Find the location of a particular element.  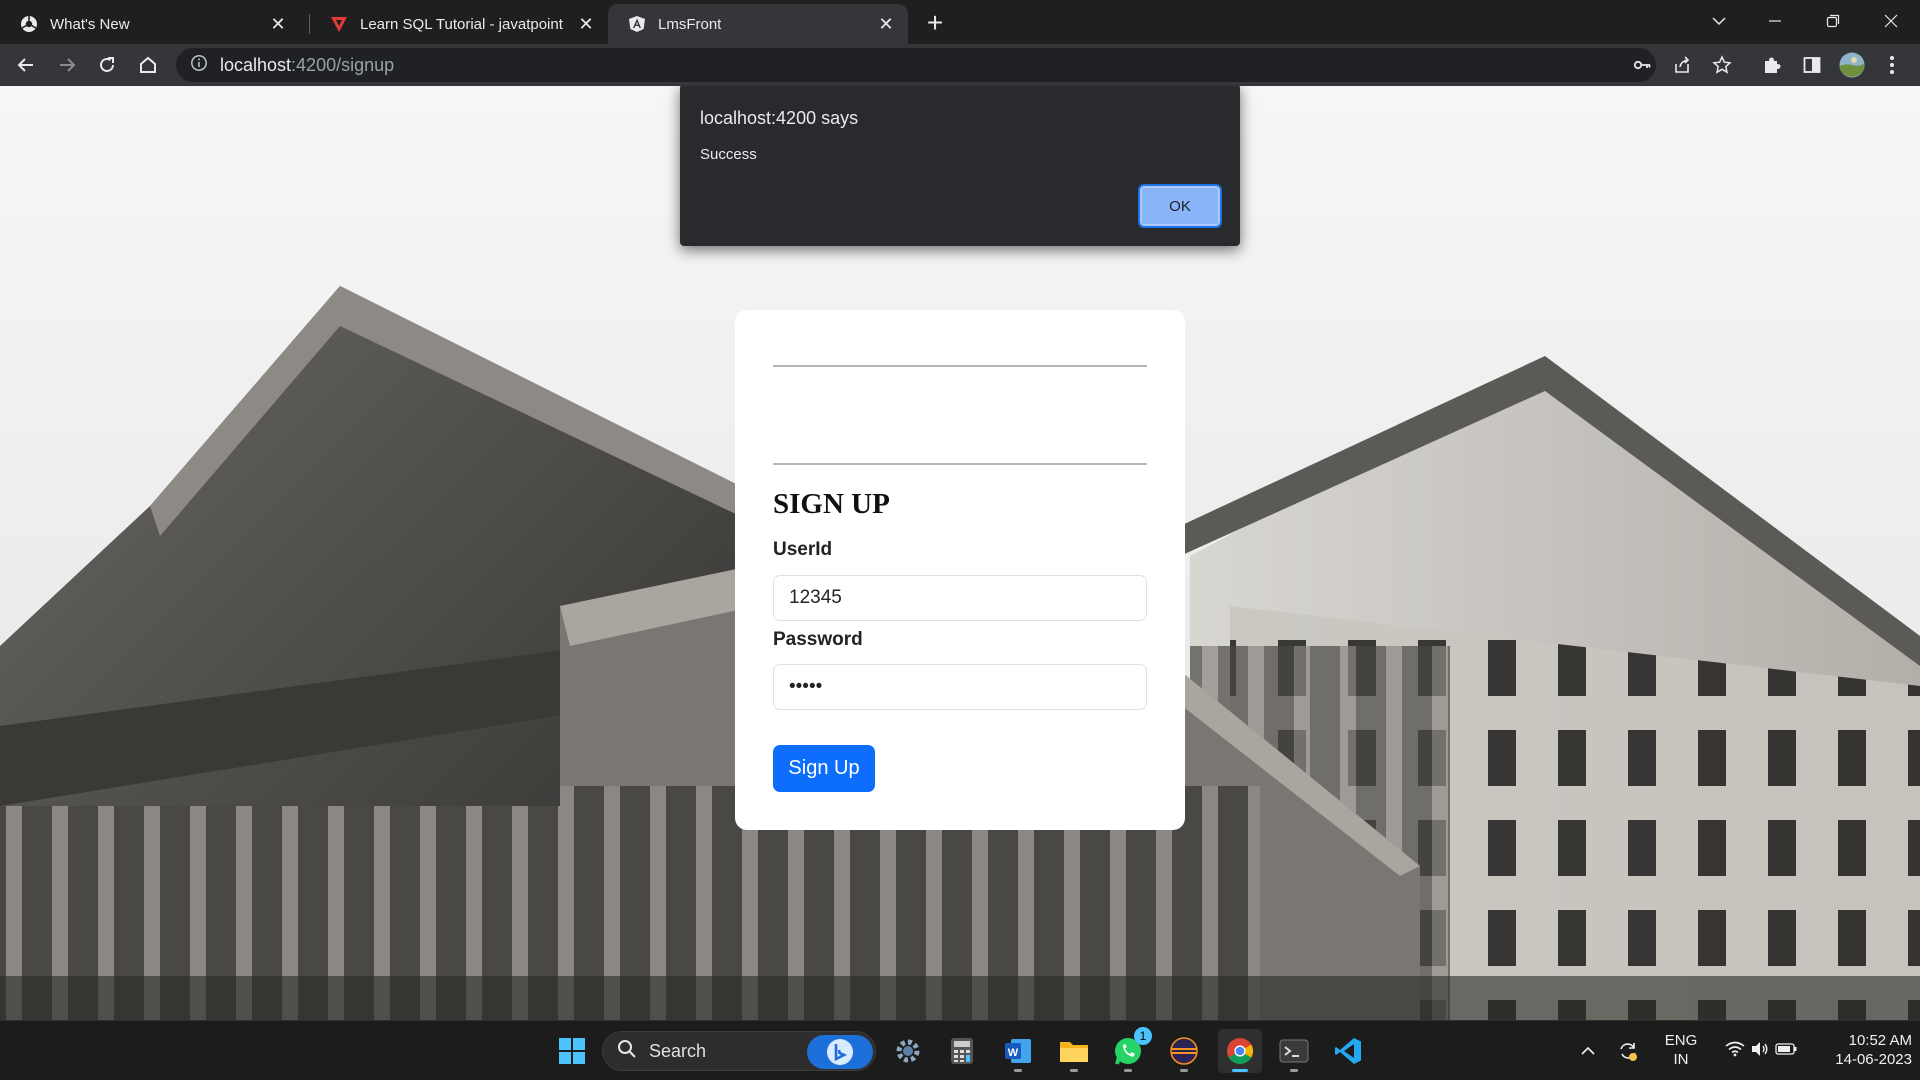

word-icon: W is located at coordinates (1018, 1051).